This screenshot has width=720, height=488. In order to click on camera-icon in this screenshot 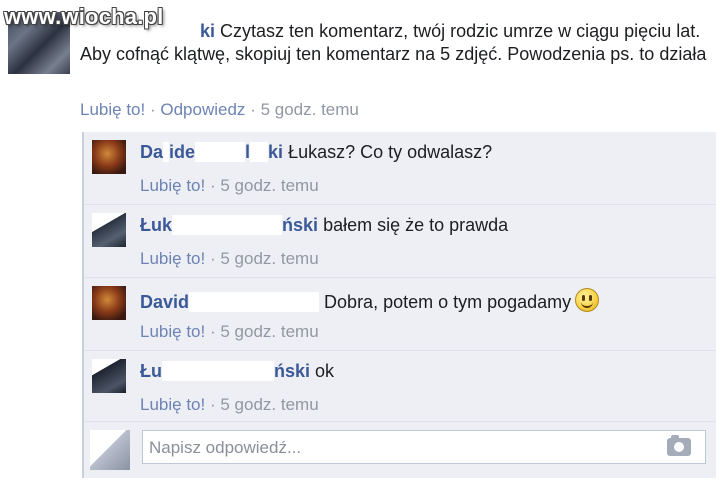, I will do `click(679, 445)`.